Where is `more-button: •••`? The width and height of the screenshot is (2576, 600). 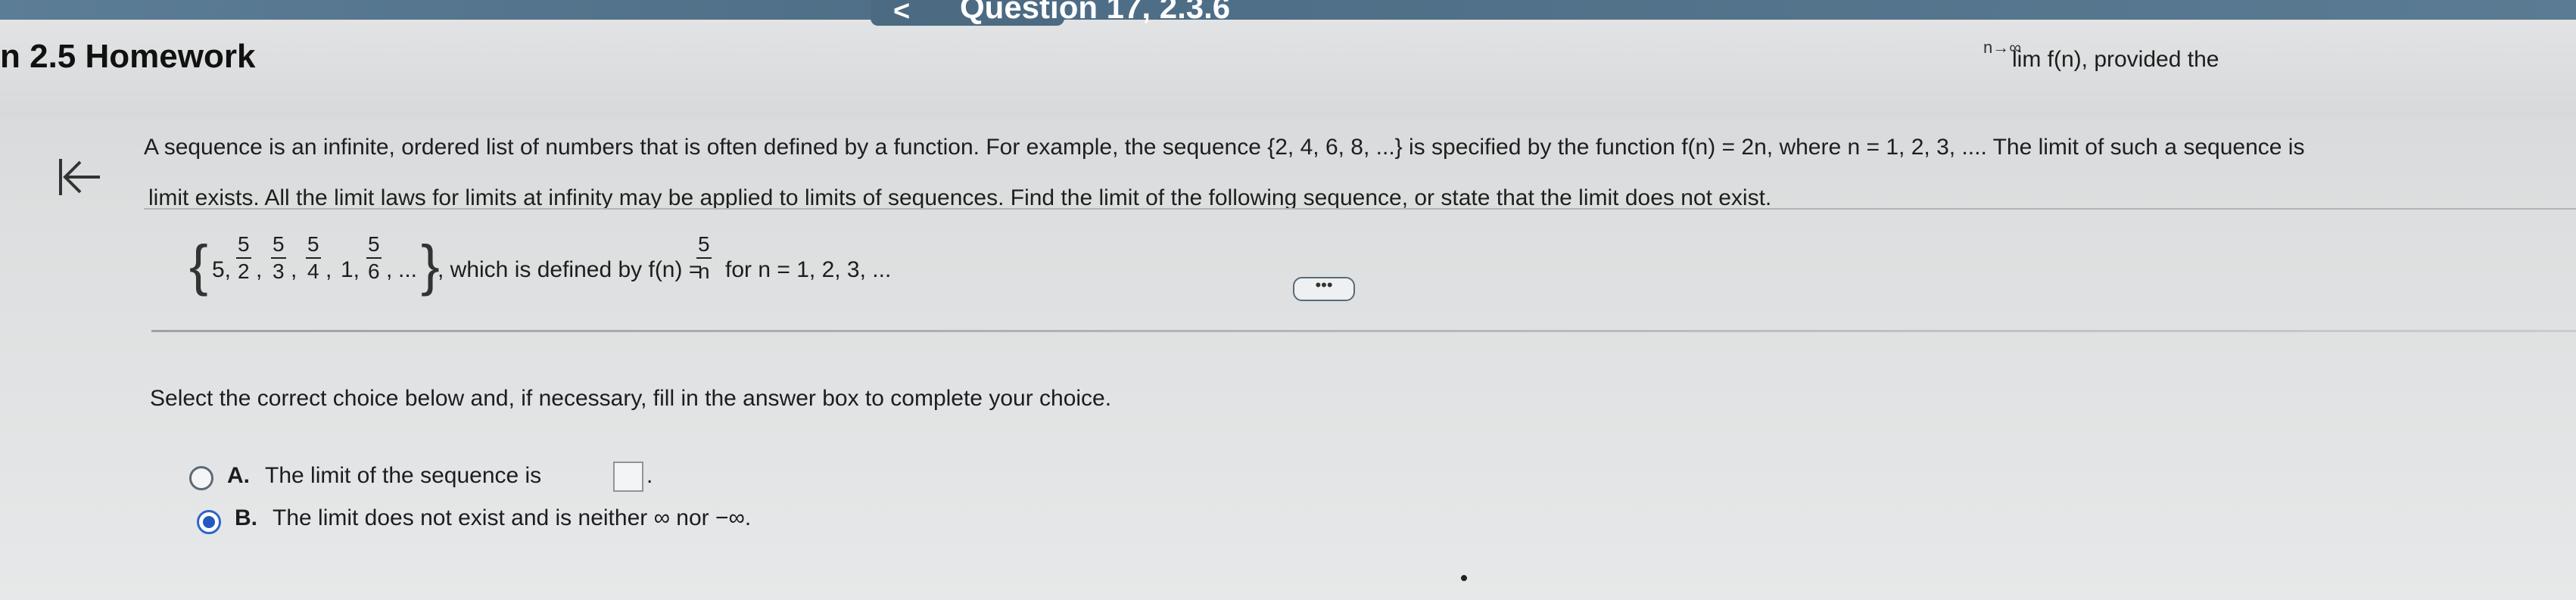
more-button: ••• is located at coordinates (1324, 289).